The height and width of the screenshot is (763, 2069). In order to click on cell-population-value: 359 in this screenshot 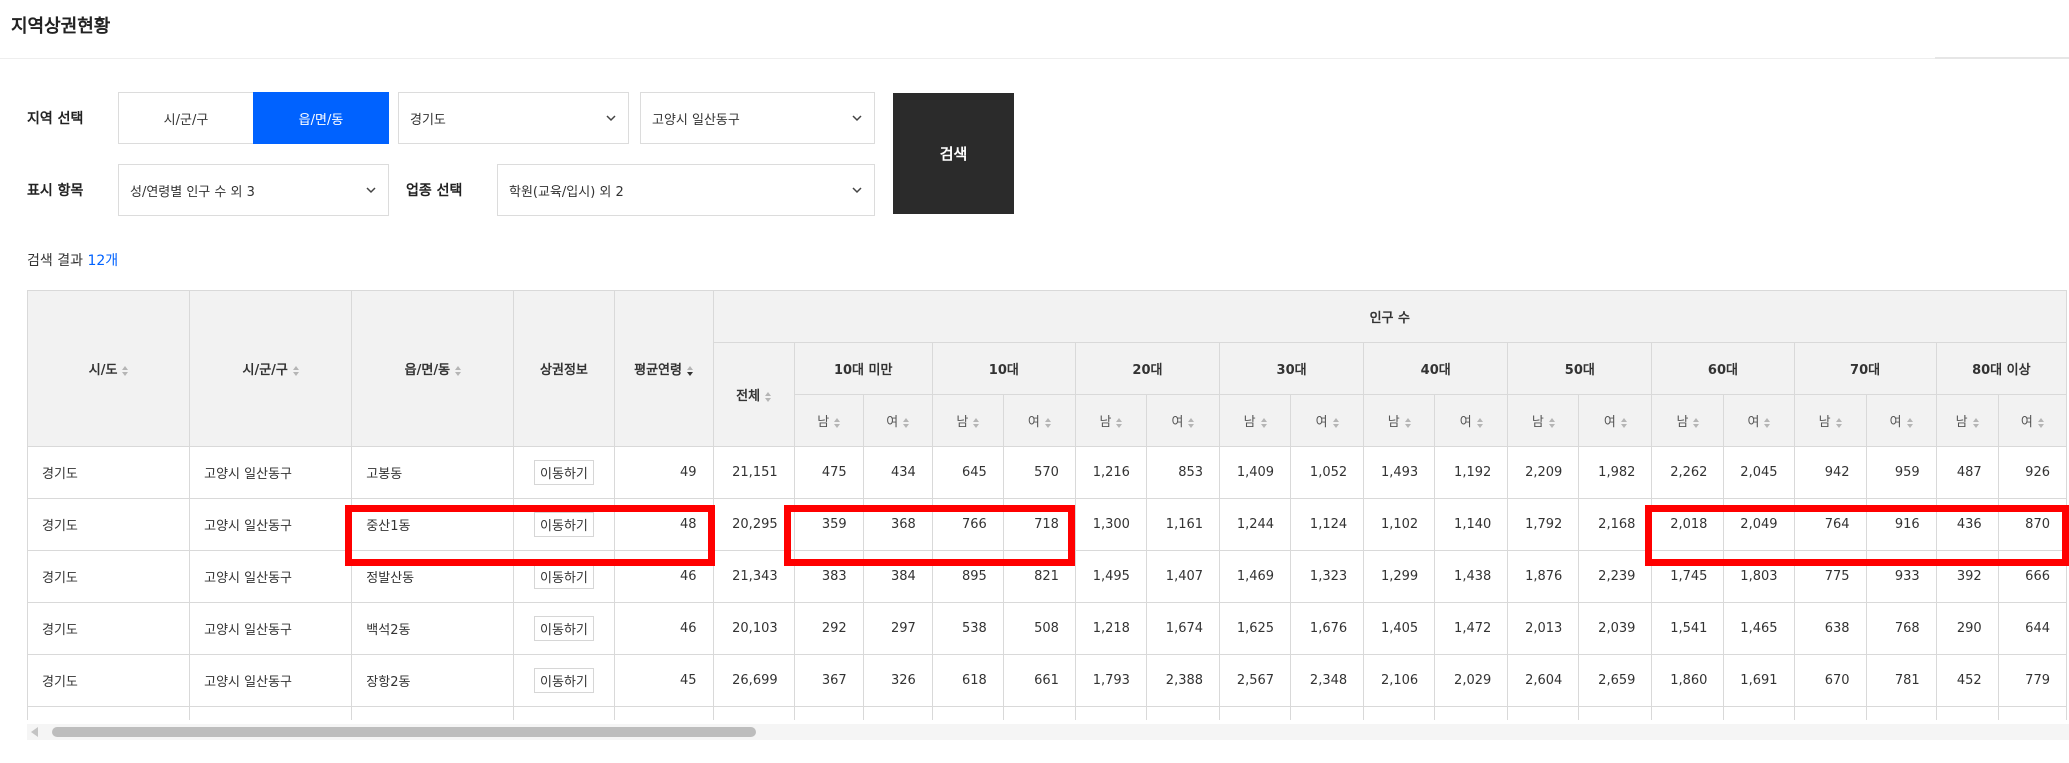, I will do `click(828, 524)`.